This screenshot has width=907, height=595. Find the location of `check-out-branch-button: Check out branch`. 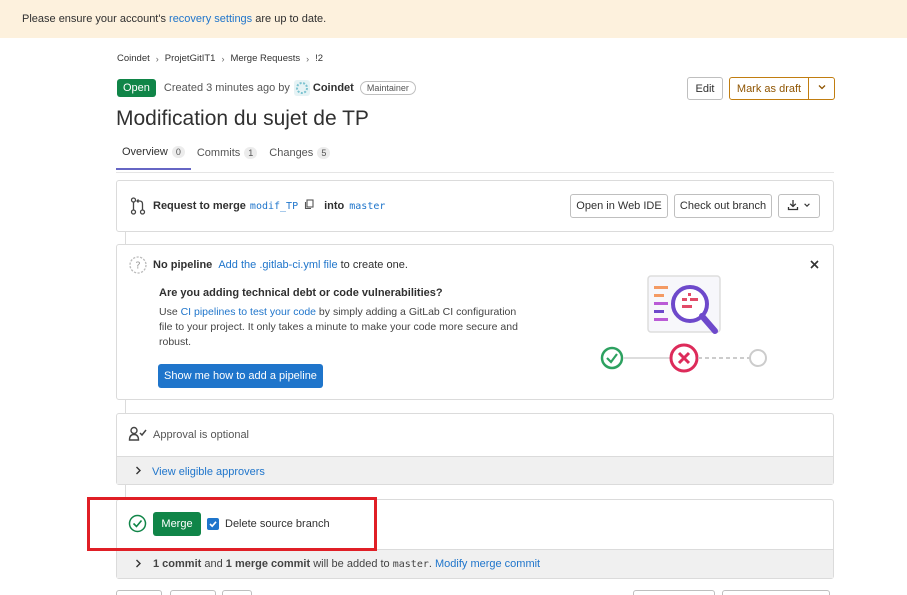

check-out-branch-button: Check out branch is located at coordinates (723, 206).